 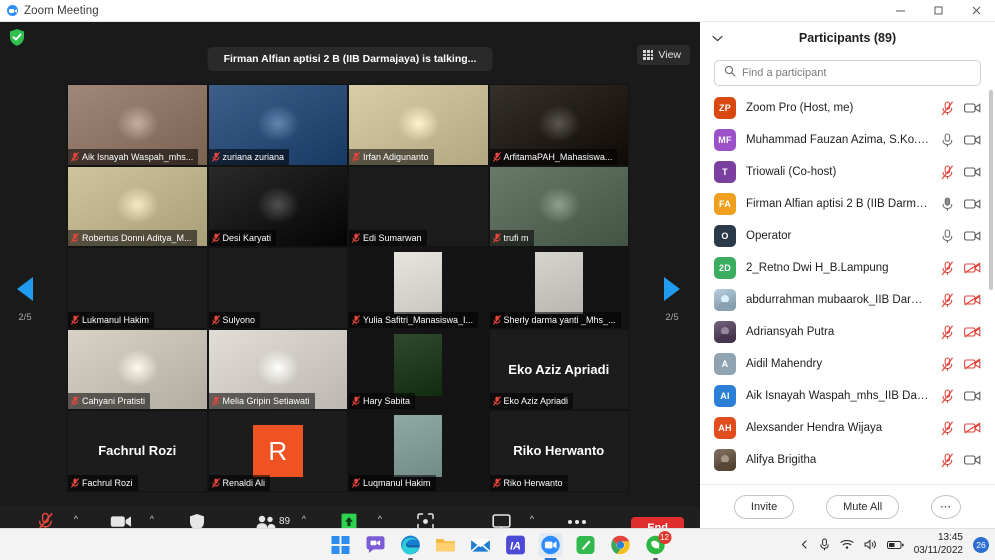 I want to click on toolbar-whiteboards-button: Whiteboards^, so click(x=502, y=517).